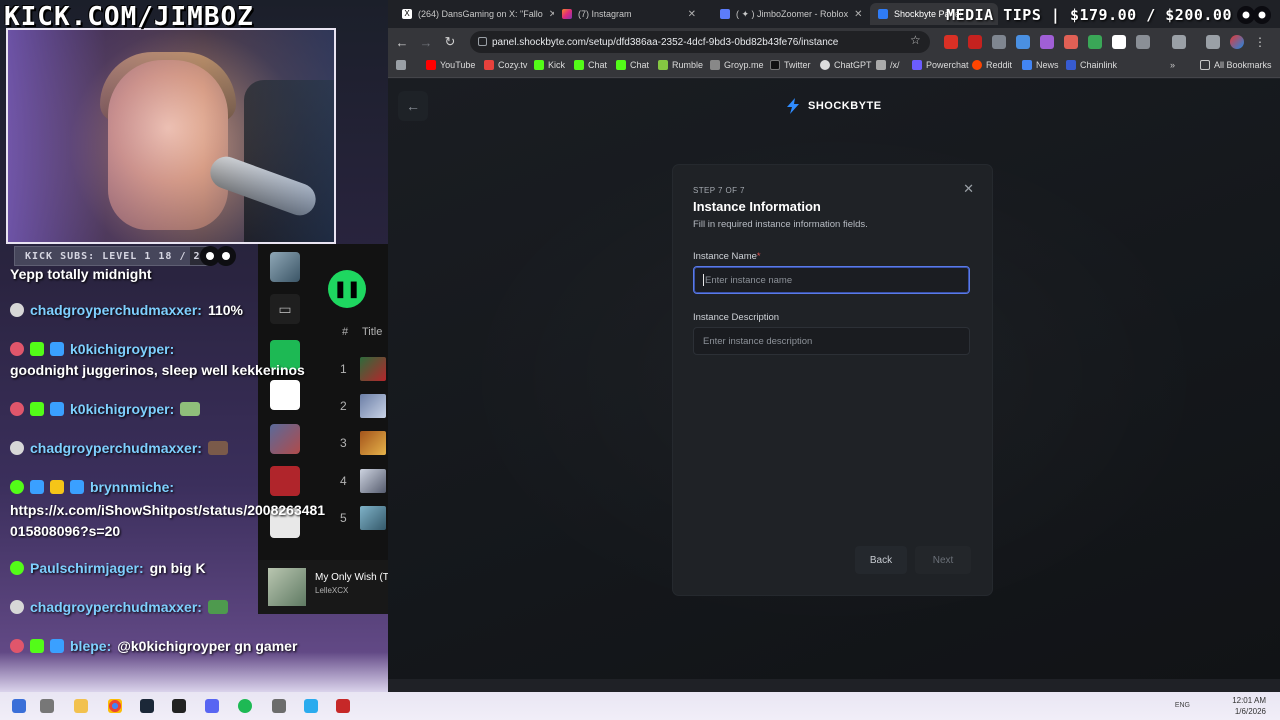 The image size is (1280, 720). I want to click on kick-icon, so click(539, 65).